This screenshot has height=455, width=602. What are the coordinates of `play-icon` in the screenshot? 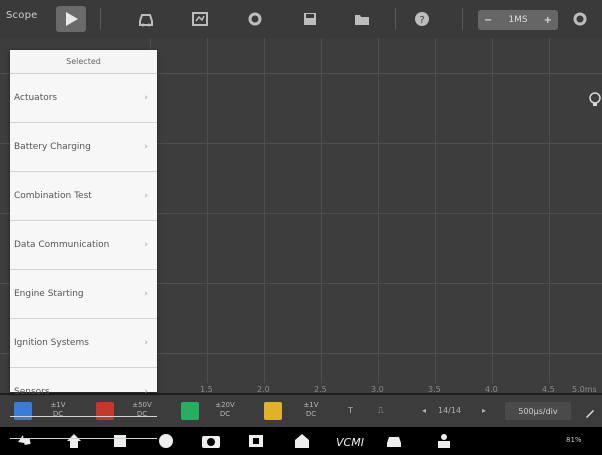 It's located at (72, 19).